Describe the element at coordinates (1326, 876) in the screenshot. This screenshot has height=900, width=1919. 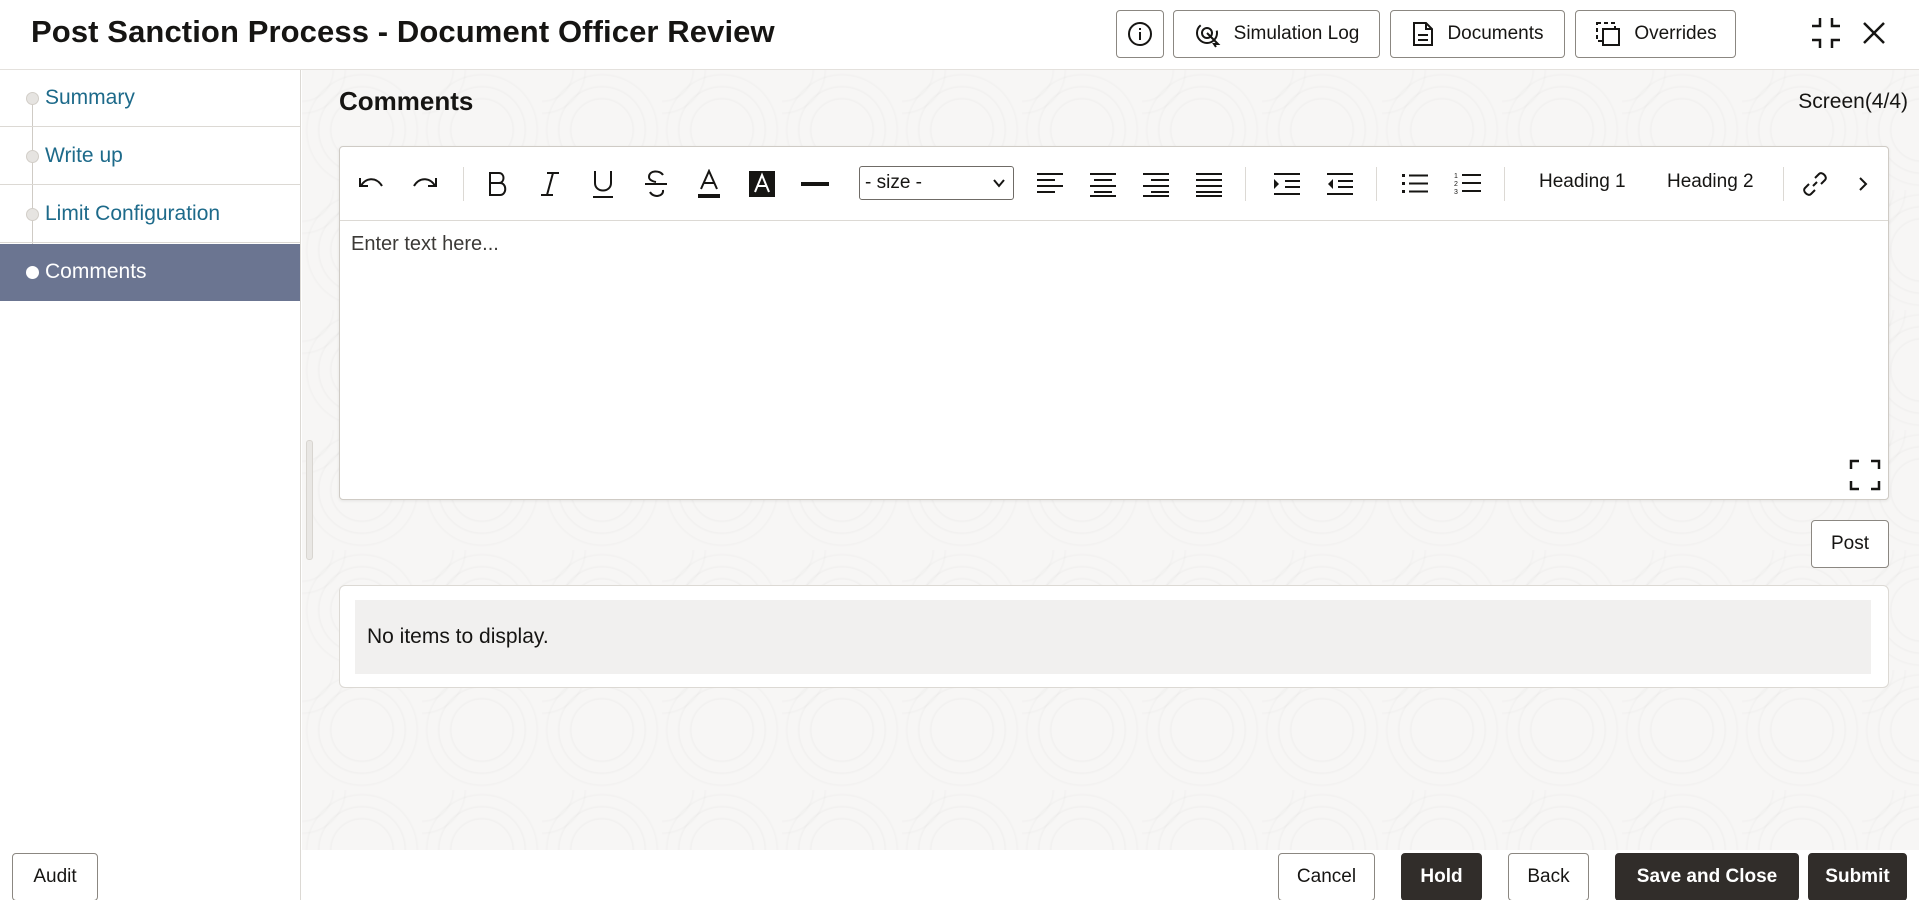
I see `cancel-button: Cancel` at that location.